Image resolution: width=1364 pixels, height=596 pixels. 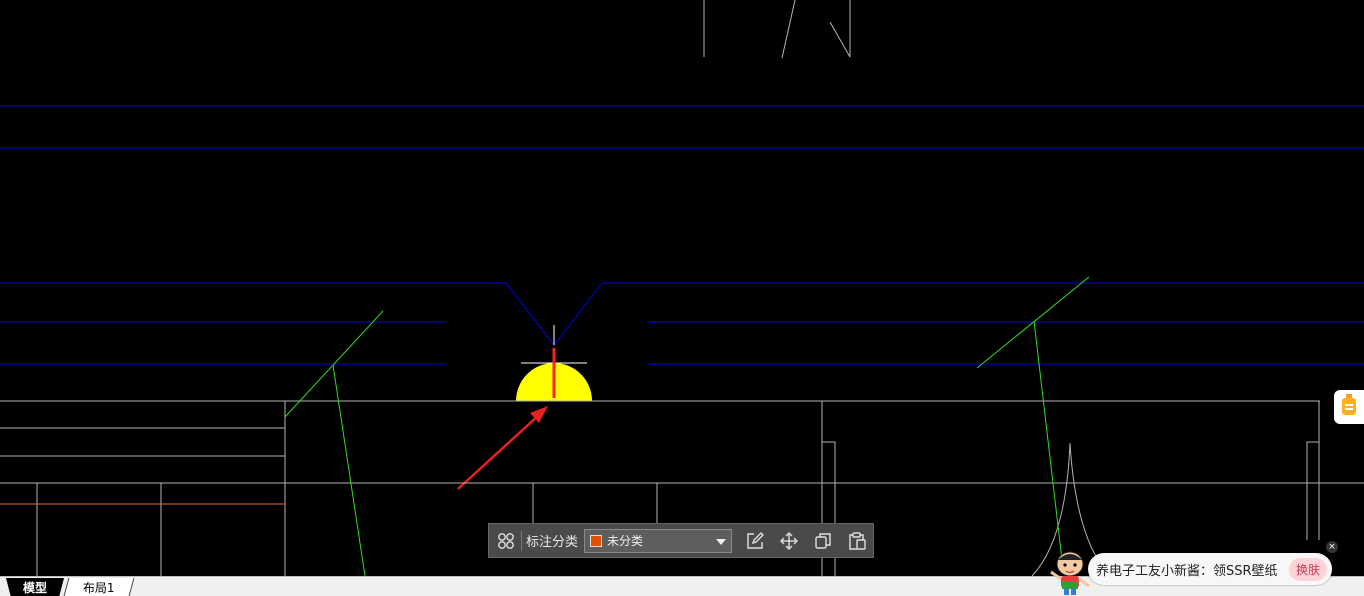 I want to click on tab-layout1: 布局1, so click(x=99, y=587).